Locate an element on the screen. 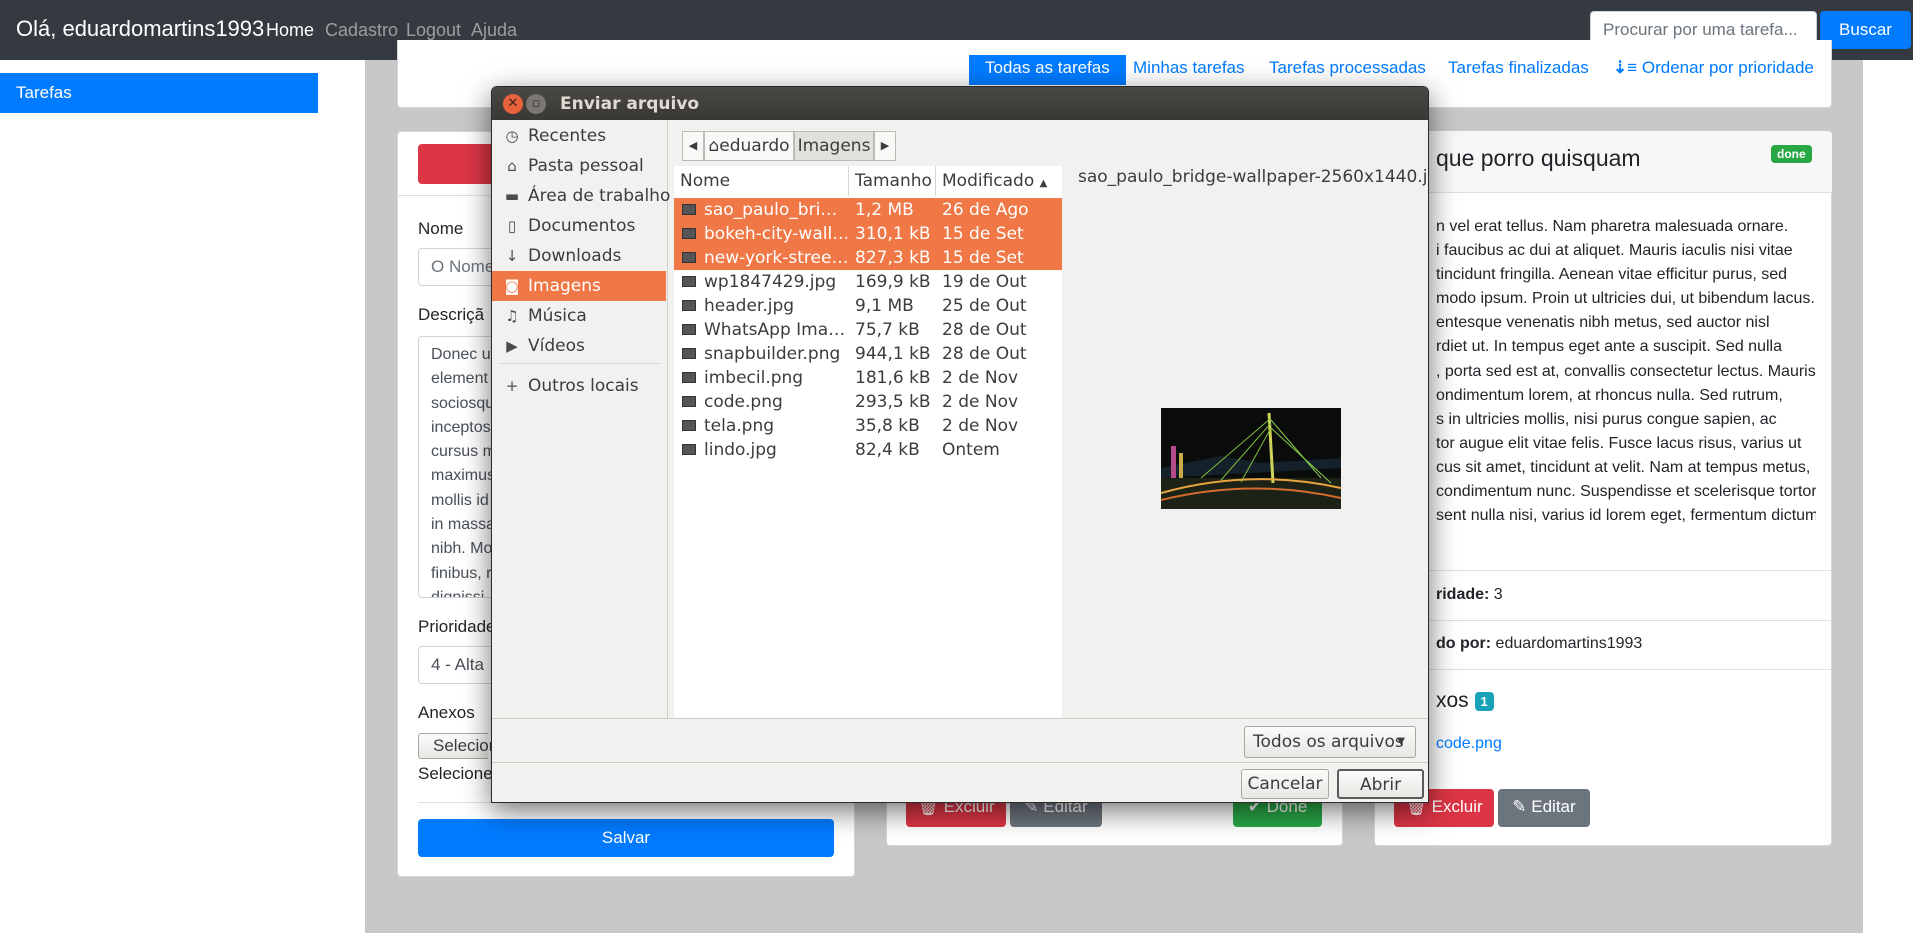 The width and height of the screenshot is (1913, 951). file-name: lindo.jpg is located at coordinates (740, 450).